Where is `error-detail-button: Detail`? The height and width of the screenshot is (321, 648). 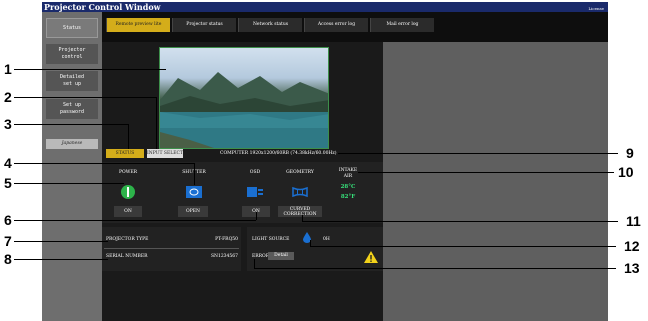
error-detail-button: Detail is located at coordinates (281, 256).